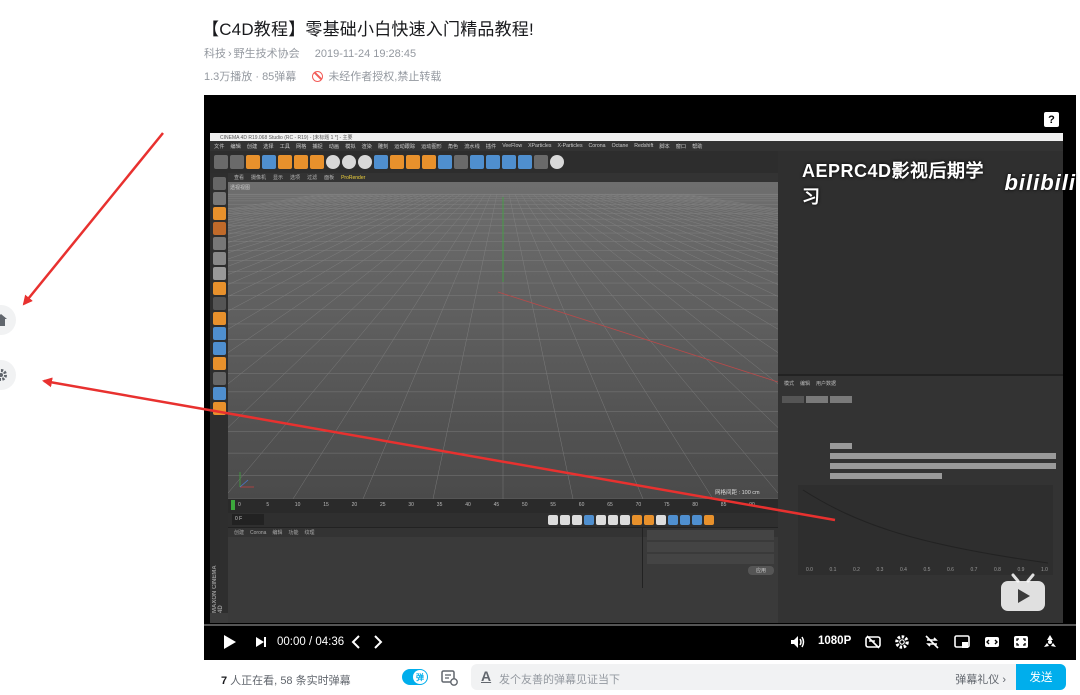  Describe the element at coordinates (219, 183) in the screenshot. I see `mode-icon` at that location.